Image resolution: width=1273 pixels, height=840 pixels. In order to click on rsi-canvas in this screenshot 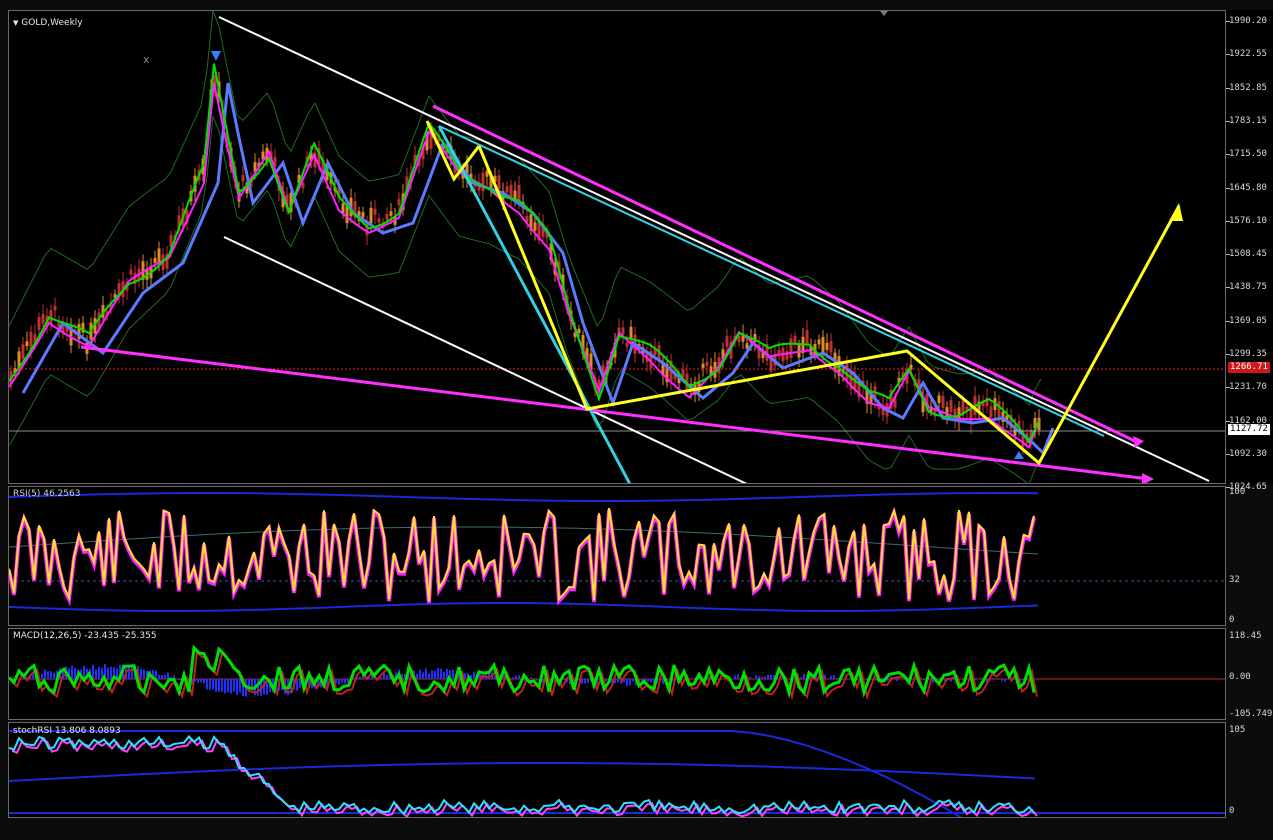, I will do `click(617, 552)`.